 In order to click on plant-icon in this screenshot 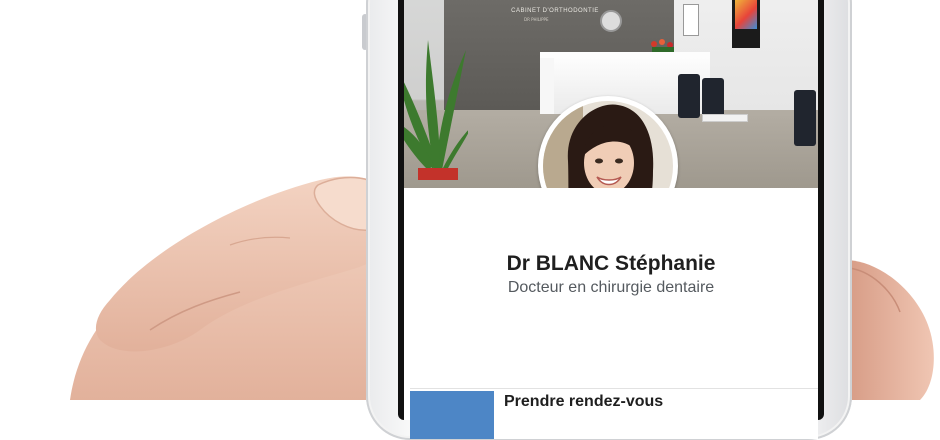, I will do `click(436, 110)`.